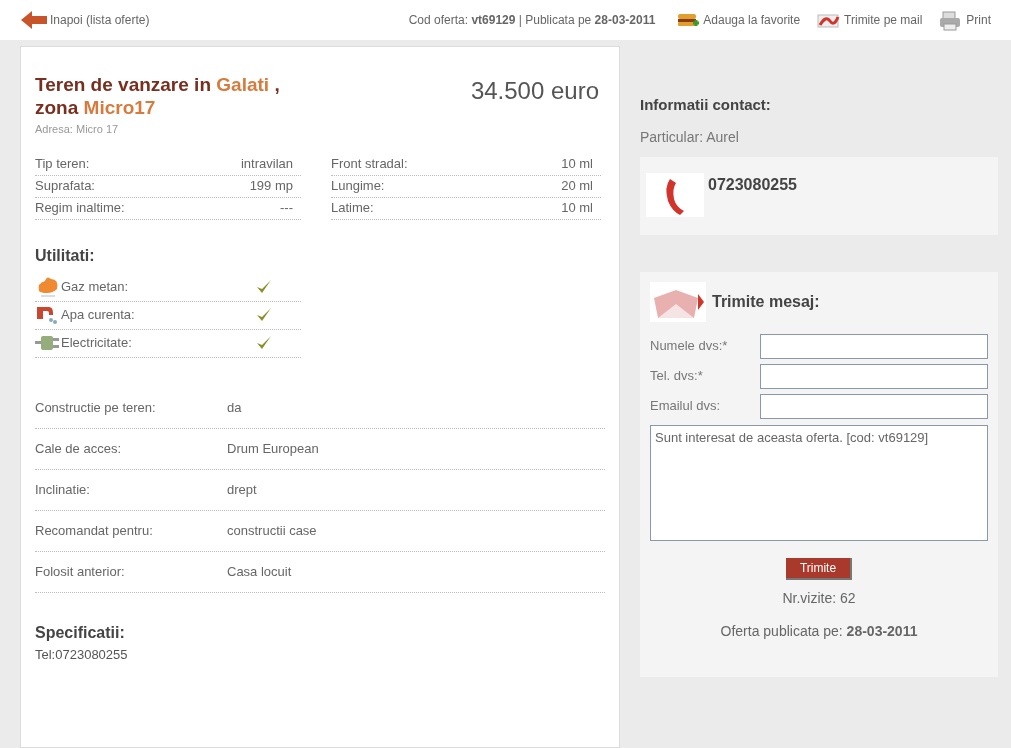 The image size is (1011, 748). Describe the element at coordinates (532, 20) in the screenshot. I see `offer-info: Cod oferta: vt69129 | Publicata pe 28-03-2011` at that location.